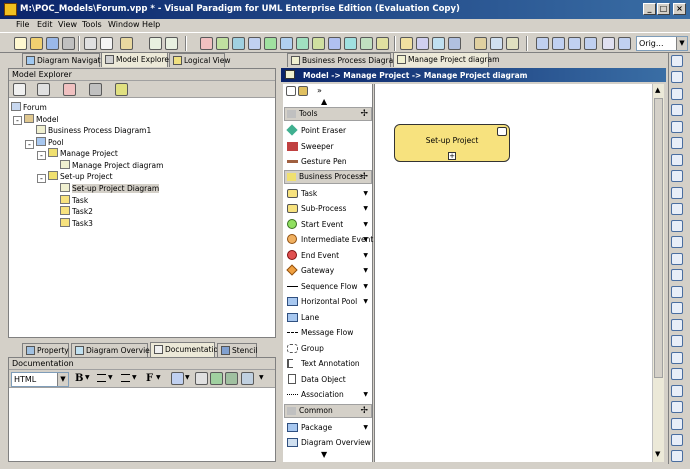 This screenshot has width=690, height=469. Describe the element at coordinates (151, 24) in the screenshot. I see `menu-help: Help` at that location.